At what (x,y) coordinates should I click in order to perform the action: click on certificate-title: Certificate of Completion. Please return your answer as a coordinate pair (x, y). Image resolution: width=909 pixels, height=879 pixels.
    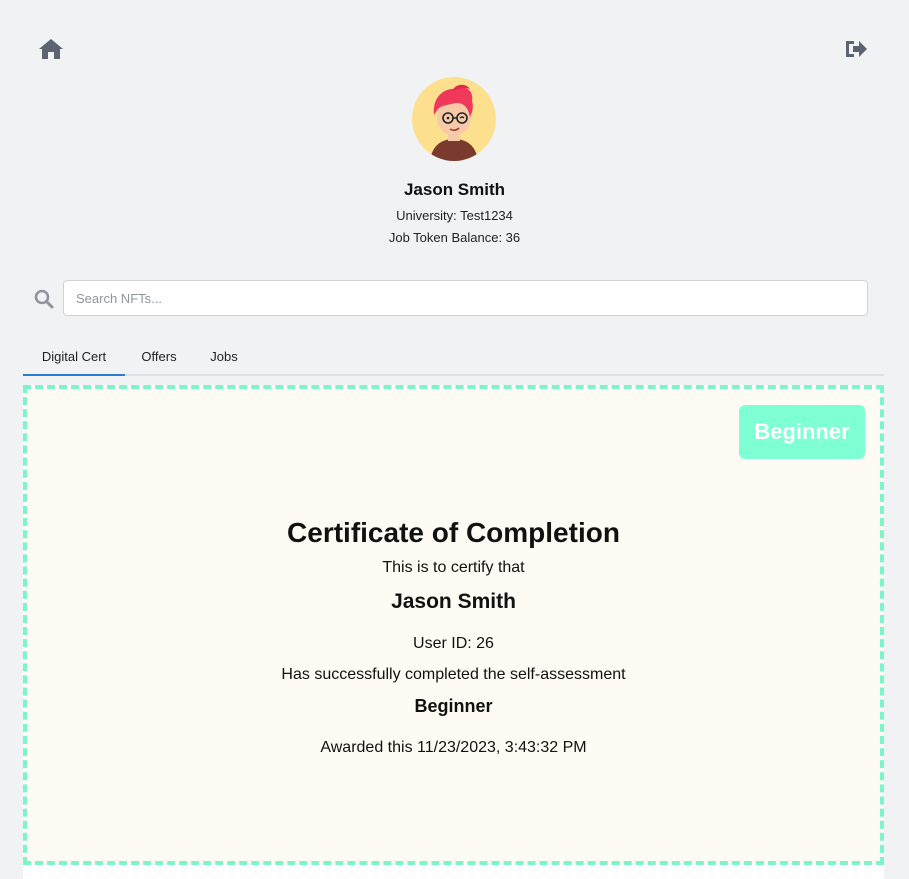
    Looking at the image, I should click on (453, 532).